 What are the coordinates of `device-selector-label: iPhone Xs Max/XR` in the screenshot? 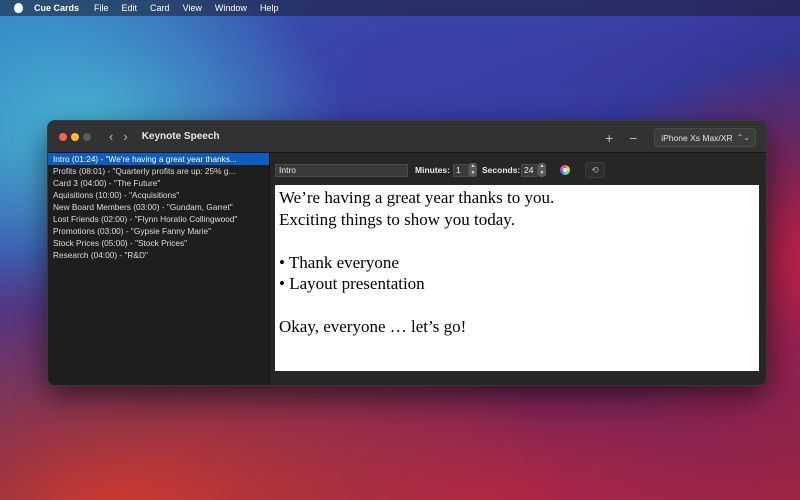 It's located at (697, 137).